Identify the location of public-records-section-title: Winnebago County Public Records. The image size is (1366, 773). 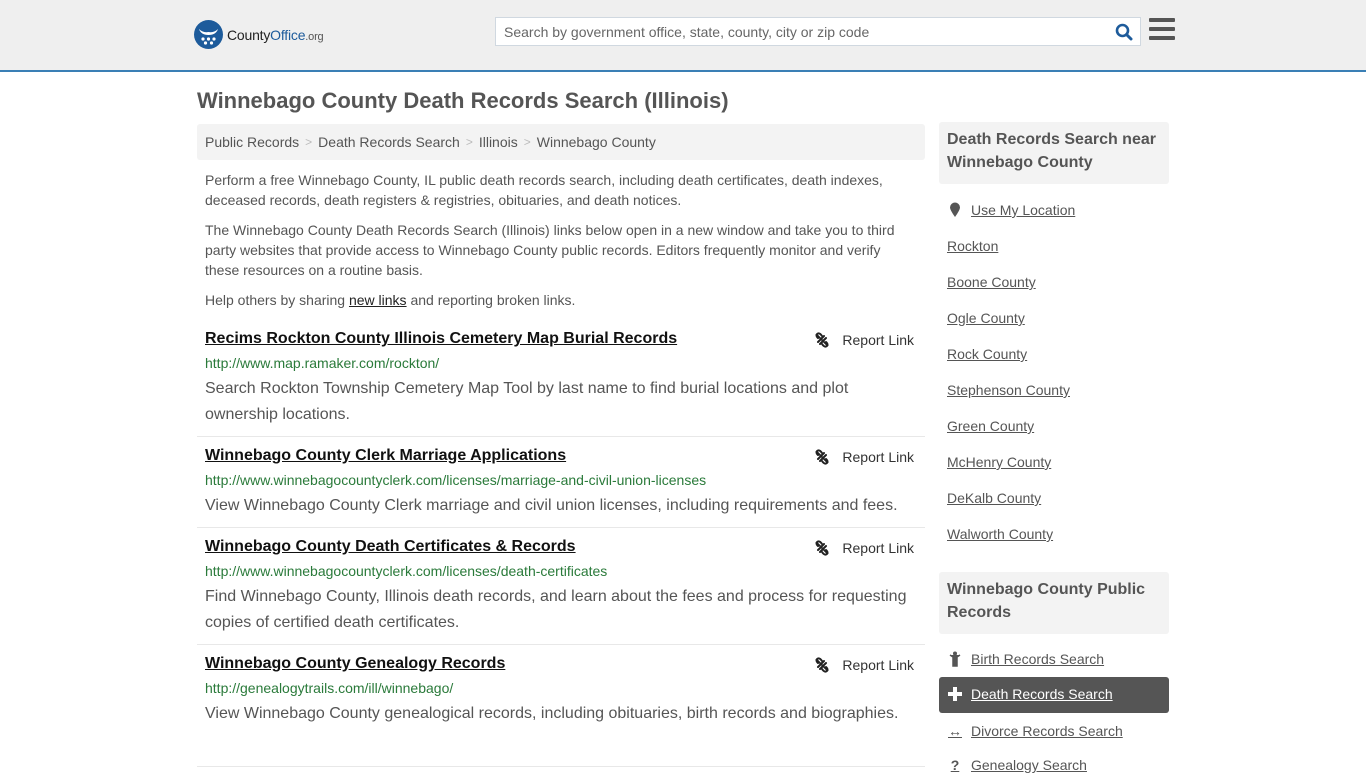
(1054, 603).